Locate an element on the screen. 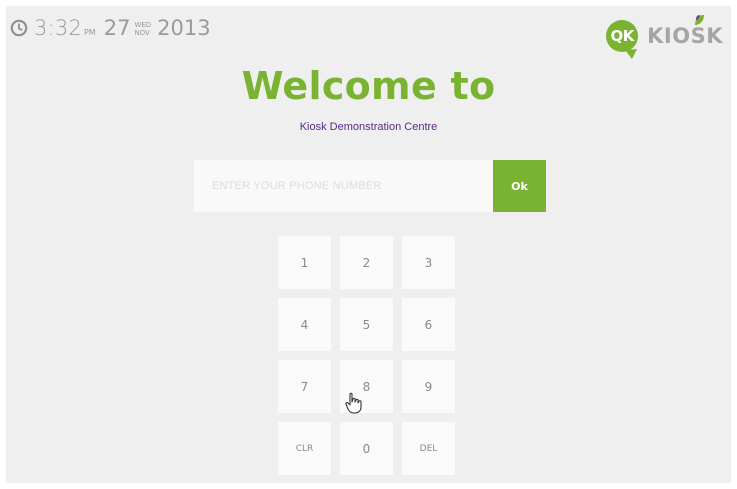 The image size is (737, 489). status-year: 2013 is located at coordinates (184, 28).